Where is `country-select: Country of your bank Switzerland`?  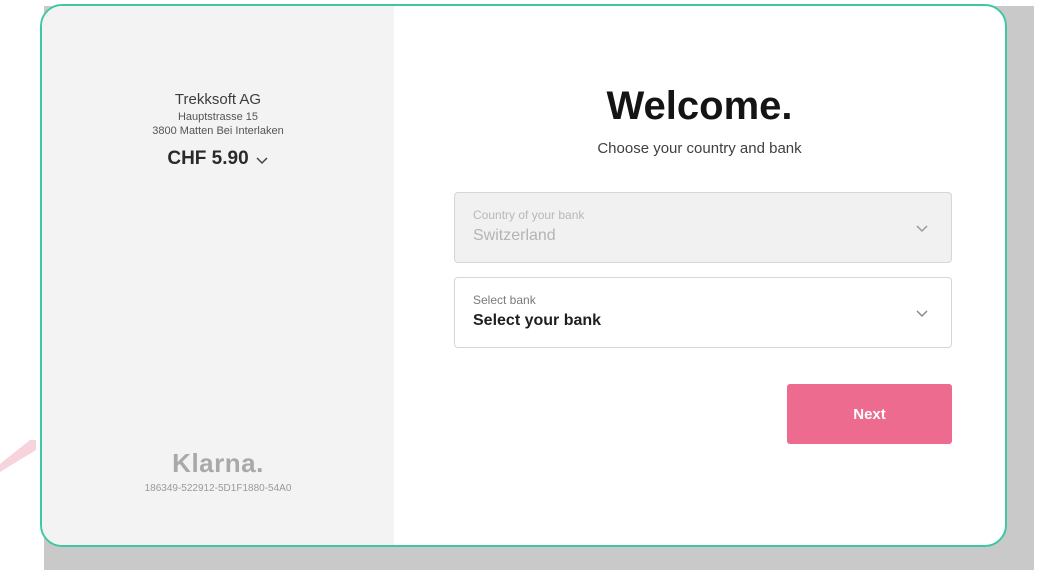
country-select: Country of your bank Switzerland is located at coordinates (703, 227).